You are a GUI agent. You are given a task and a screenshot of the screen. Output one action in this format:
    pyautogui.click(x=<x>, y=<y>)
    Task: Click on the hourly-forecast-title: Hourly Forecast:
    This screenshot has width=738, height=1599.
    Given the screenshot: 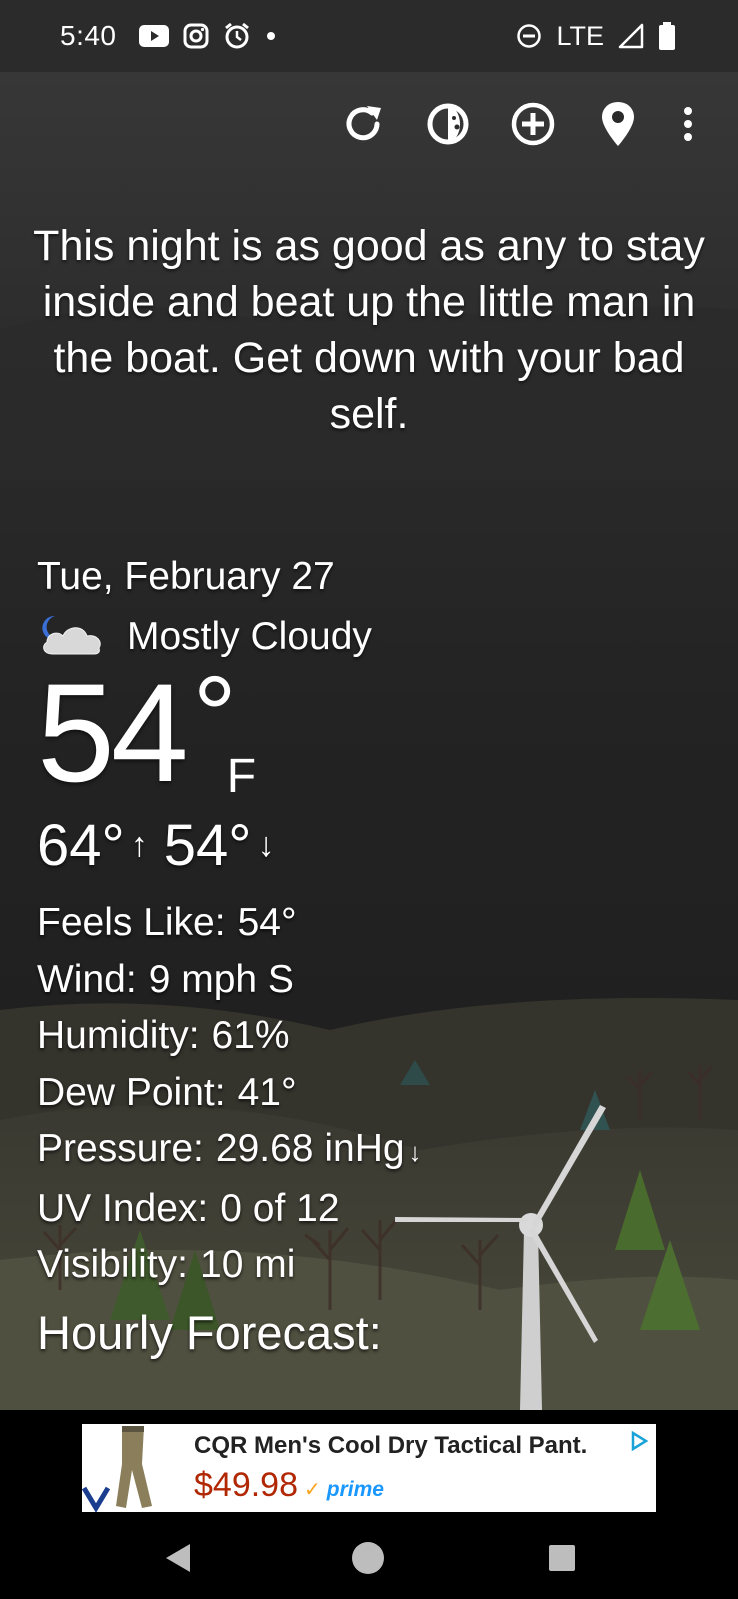 What is the action you would take?
    pyautogui.click(x=209, y=1332)
    